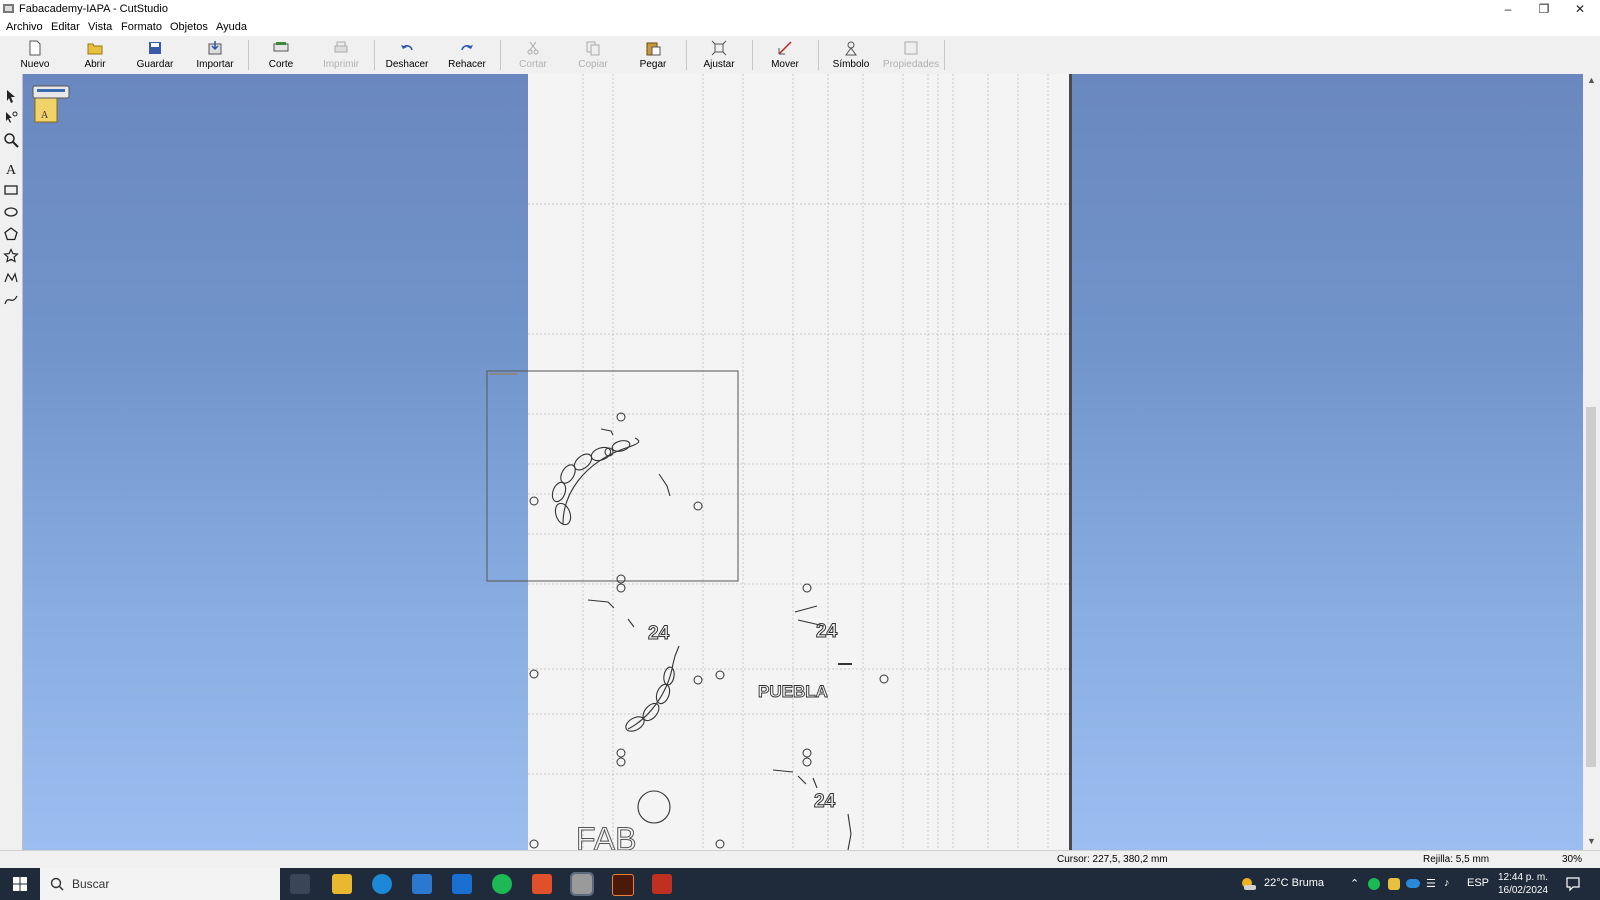  What do you see at coordinates (382, 884) in the screenshot?
I see `edge-browser-icon` at bounding box center [382, 884].